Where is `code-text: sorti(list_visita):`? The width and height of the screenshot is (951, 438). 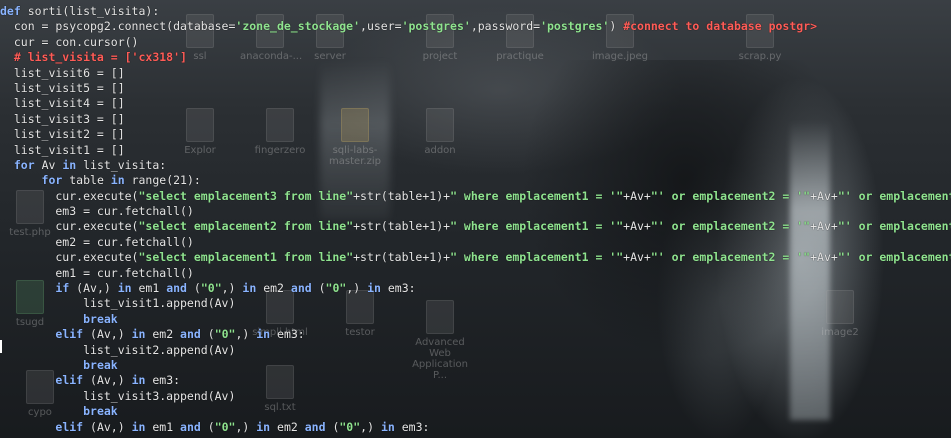
code-text: sorti(list_visita): is located at coordinates (90, 11).